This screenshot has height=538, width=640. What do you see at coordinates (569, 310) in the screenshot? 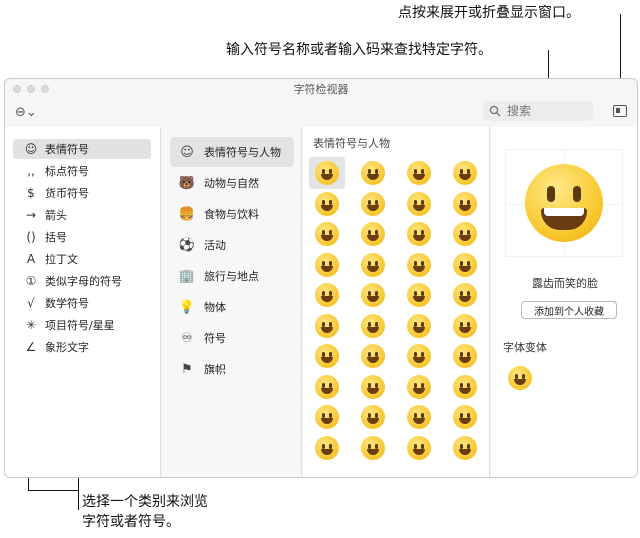
I see `add-to-favorites-button: 添加到个人收藏` at bounding box center [569, 310].